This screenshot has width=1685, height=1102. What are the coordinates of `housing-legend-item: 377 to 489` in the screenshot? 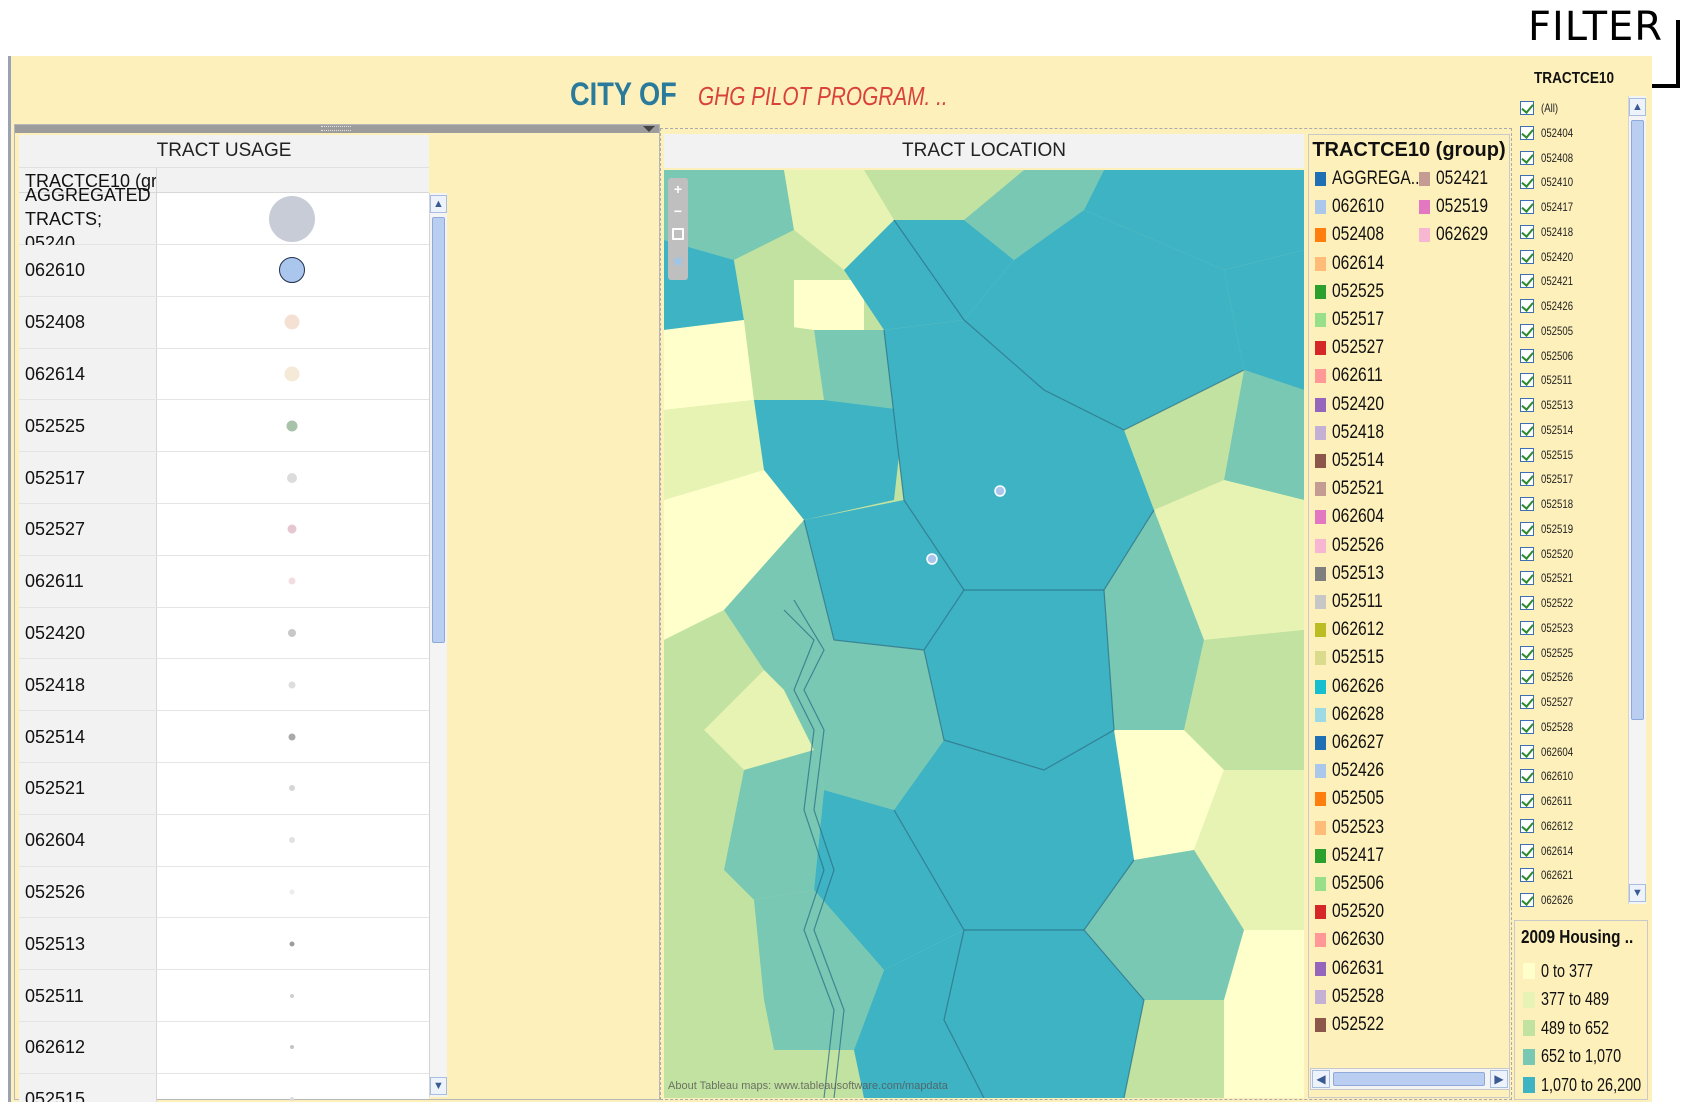 It's located at (1574, 1000).